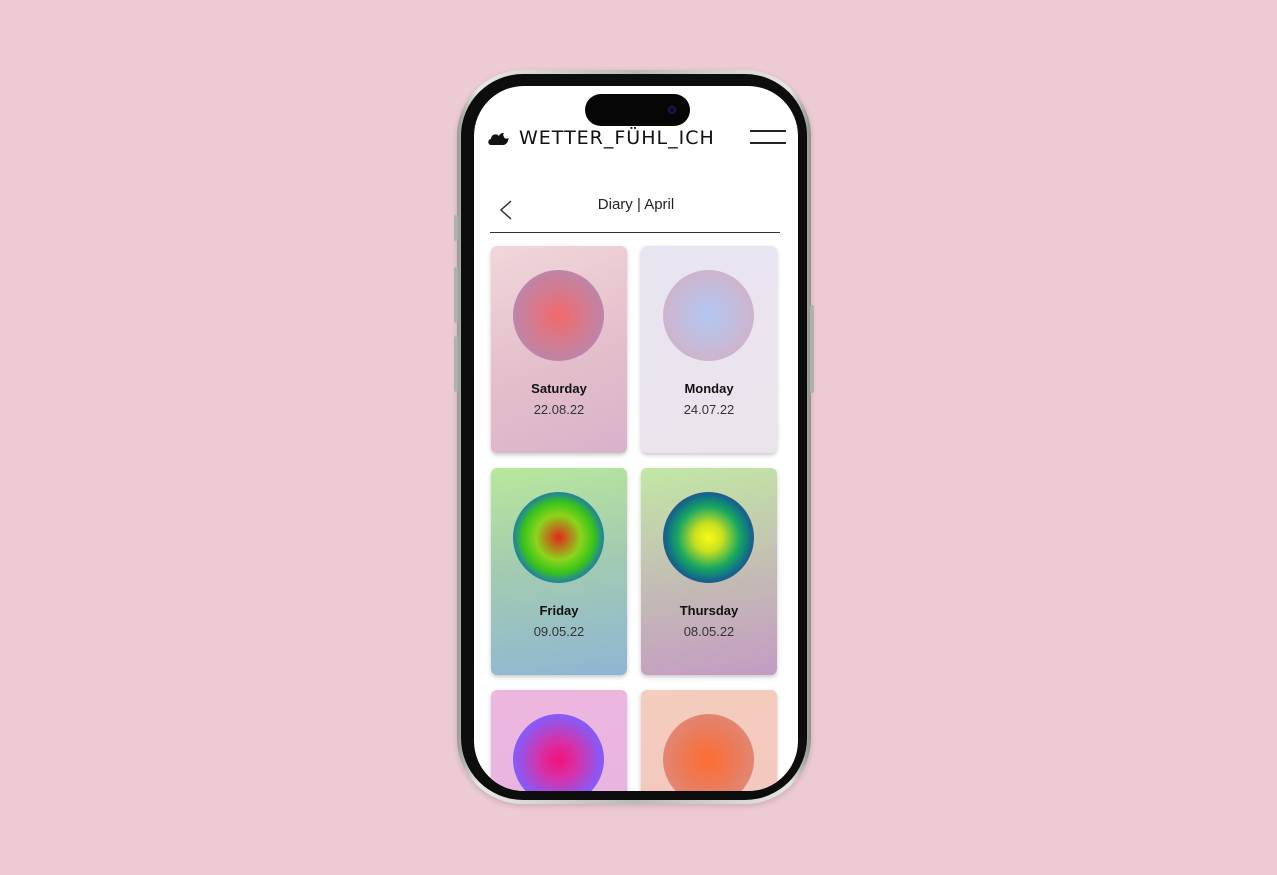 The image size is (1277, 875). I want to click on volume-down-button, so click(456, 364).